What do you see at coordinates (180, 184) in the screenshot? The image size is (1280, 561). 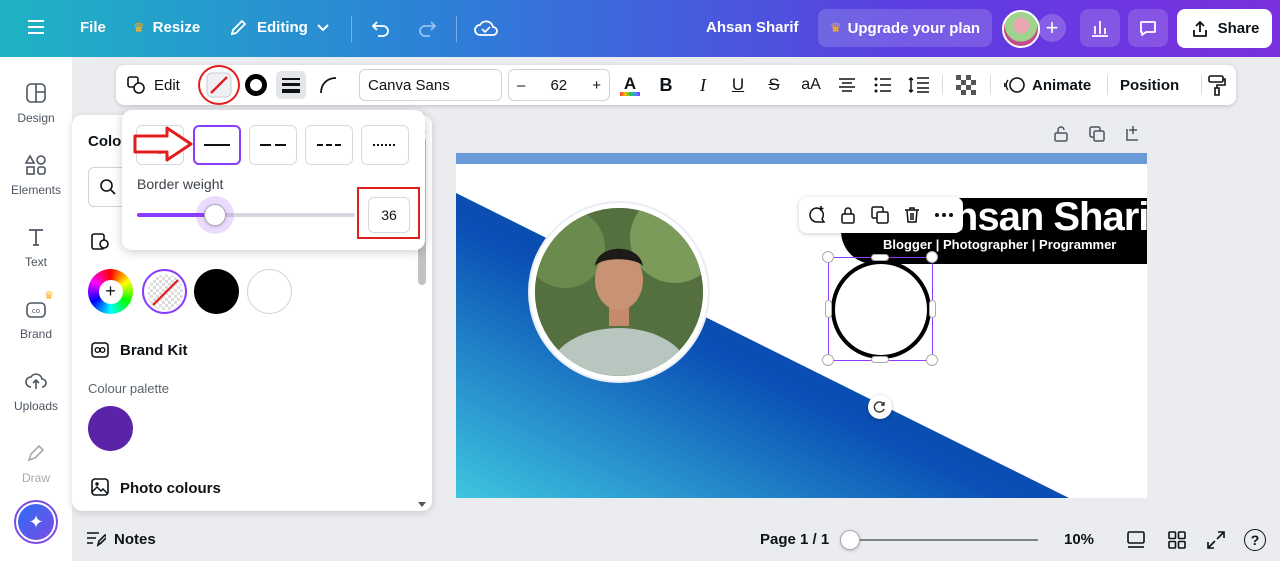 I see `border-weight-label: Border weight` at bounding box center [180, 184].